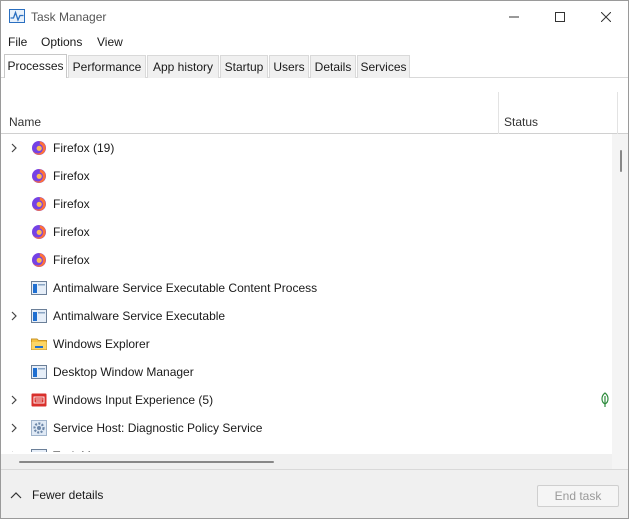 The width and height of the screenshot is (629, 519). I want to click on scrollbar-corner, so click(620, 461).